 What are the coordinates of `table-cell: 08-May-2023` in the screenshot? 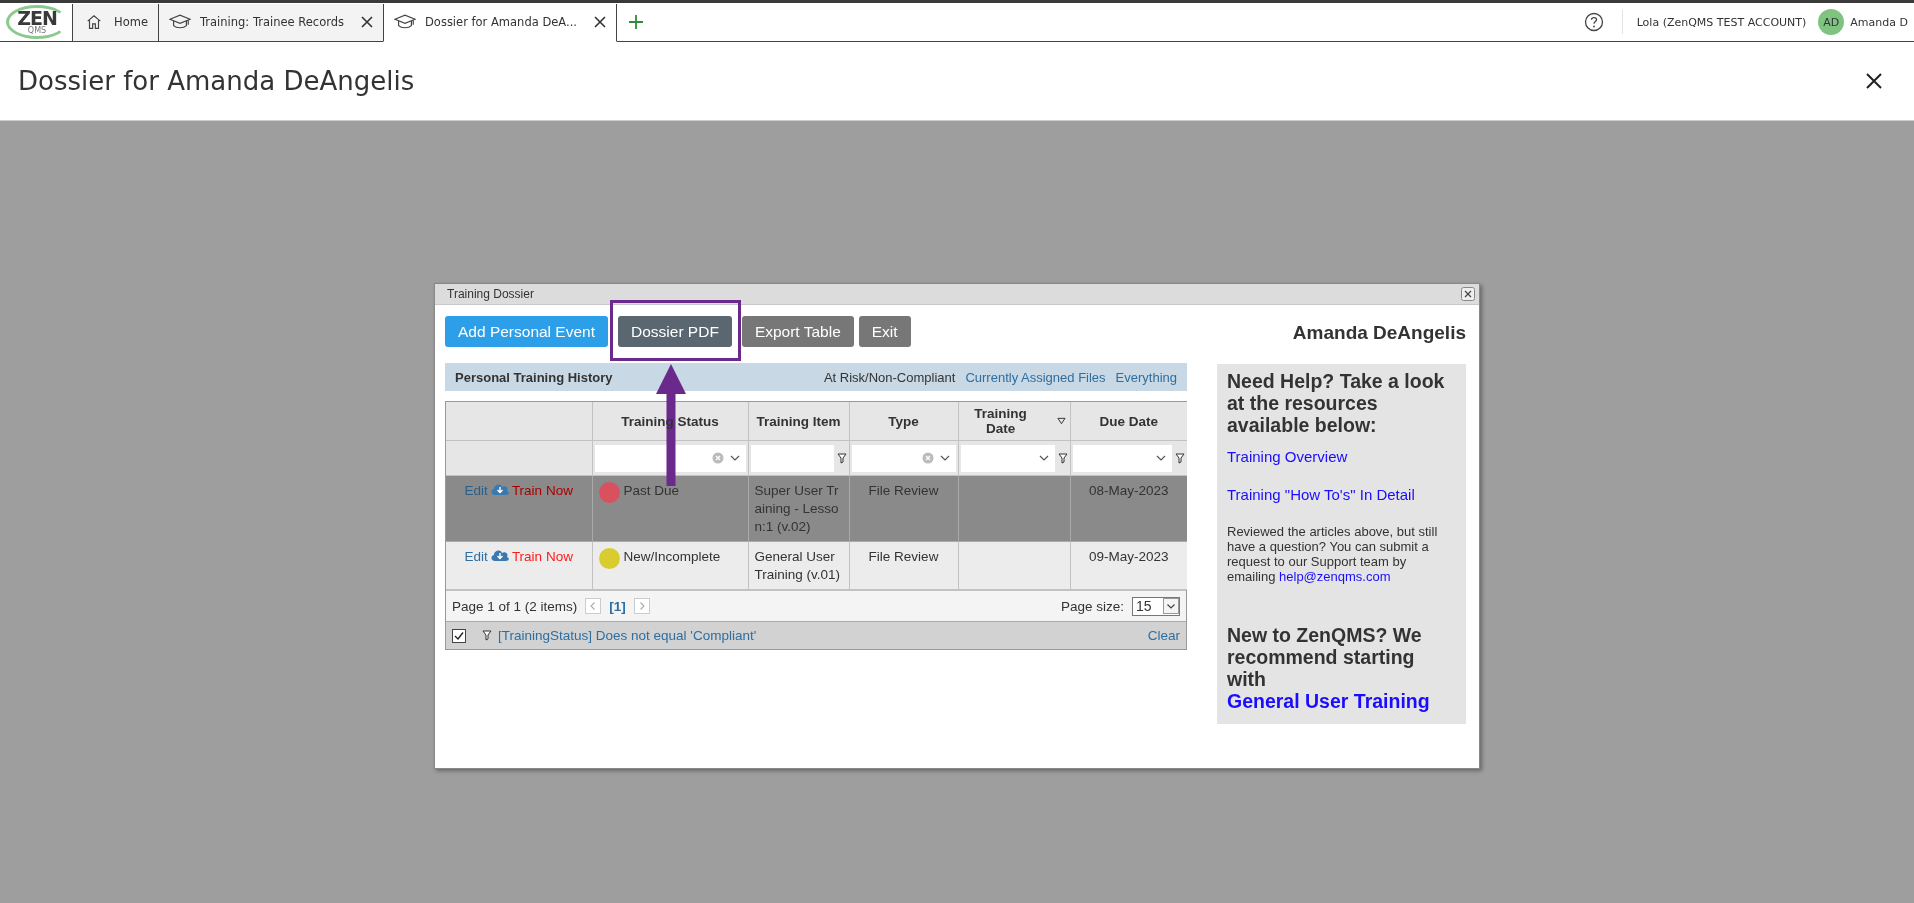 It's located at (1128, 490).